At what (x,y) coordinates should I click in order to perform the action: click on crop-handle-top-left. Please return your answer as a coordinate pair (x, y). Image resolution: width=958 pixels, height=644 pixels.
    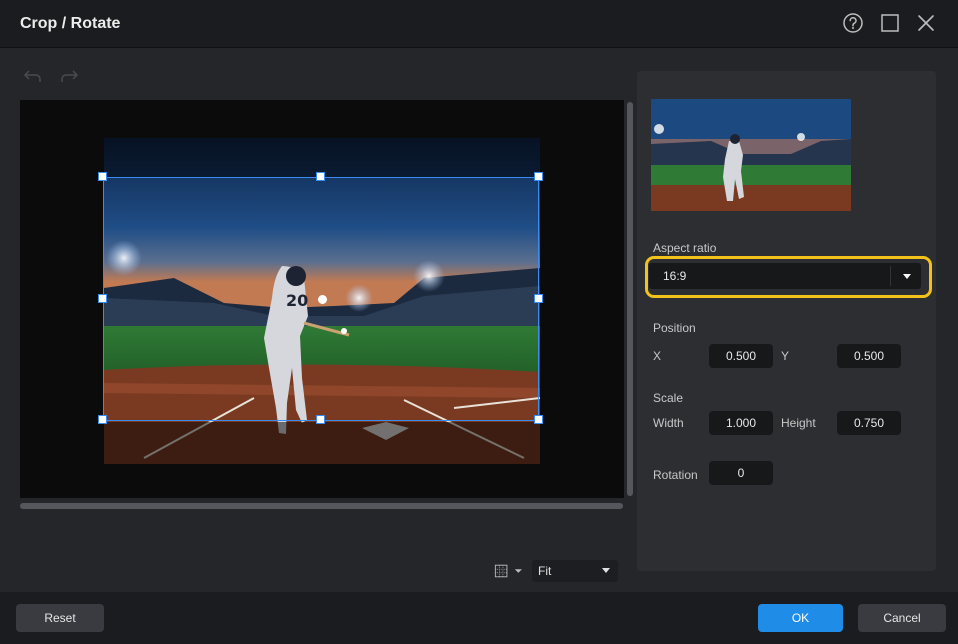
    Looking at the image, I should click on (102, 176).